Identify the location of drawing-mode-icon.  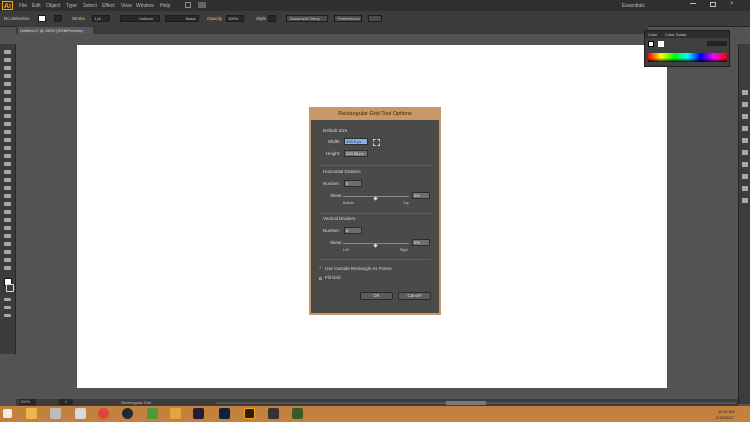
(7, 307).